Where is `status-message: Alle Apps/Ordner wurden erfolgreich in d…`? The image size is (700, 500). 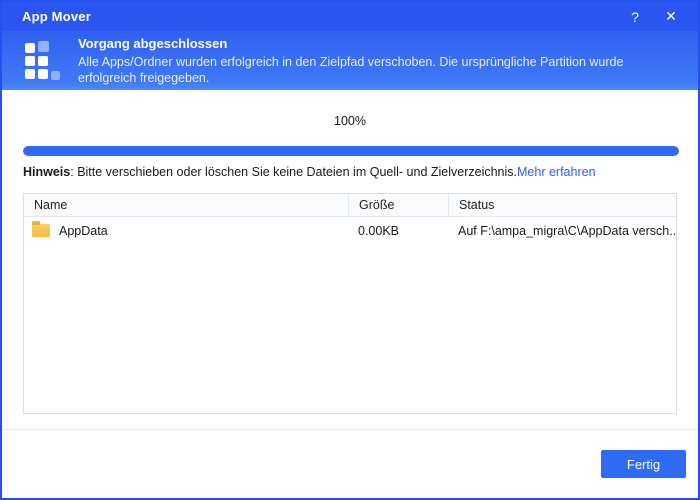 status-message: Alle Apps/Ordner wurden erfolgreich in d… is located at coordinates (351, 69).